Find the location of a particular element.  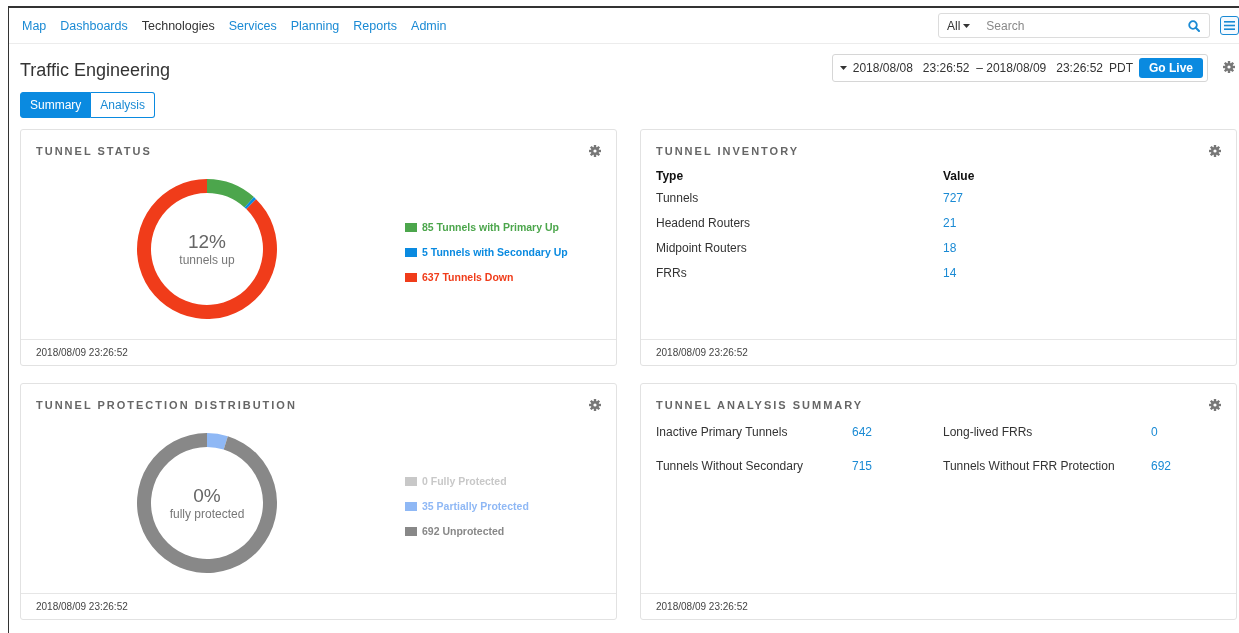

center-value: 12% is located at coordinates (207, 242).